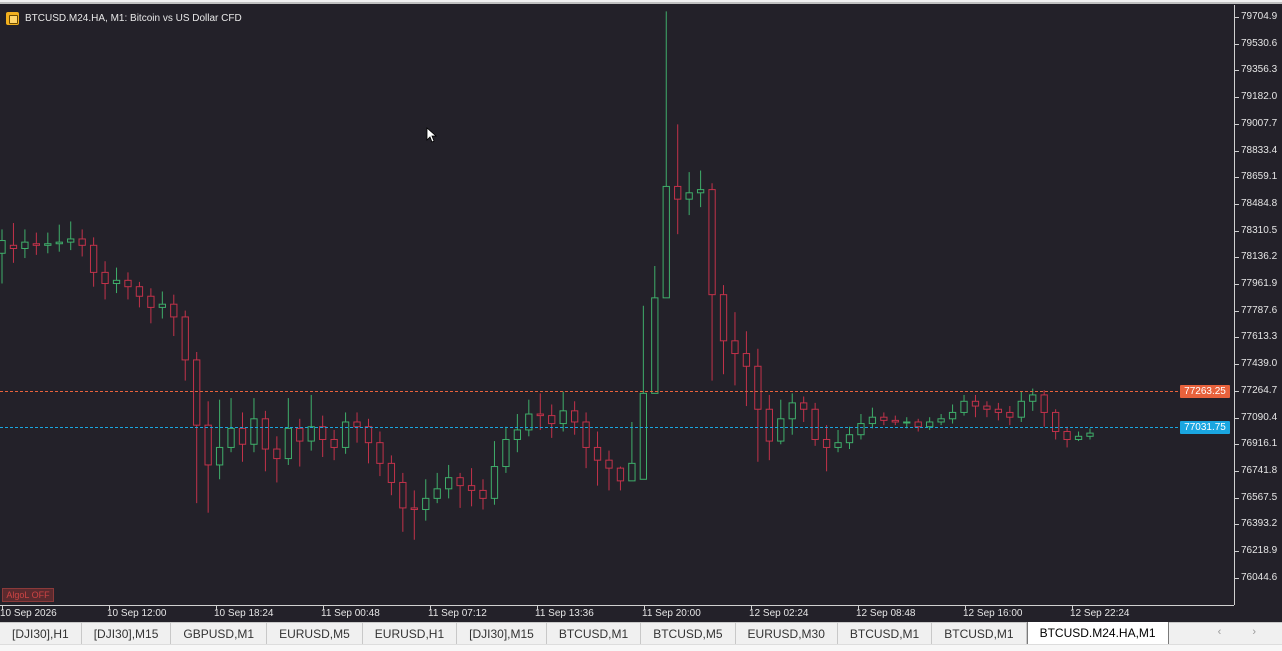 Image resolution: width=1282 pixels, height=651 pixels. What do you see at coordinates (1259, 497) in the screenshot?
I see `price-axis-label: 76567.5` at bounding box center [1259, 497].